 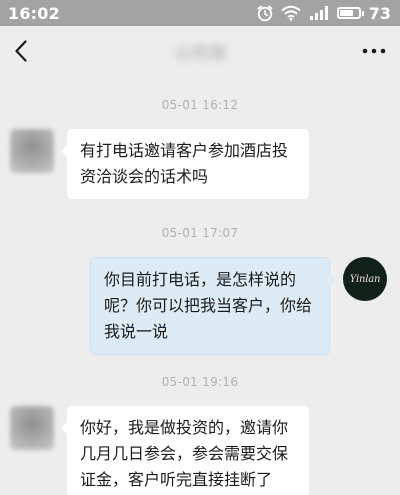 What do you see at coordinates (200, 105) in the screenshot?
I see `message-timestamp: 05-01 16:12` at bounding box center [200, 105].